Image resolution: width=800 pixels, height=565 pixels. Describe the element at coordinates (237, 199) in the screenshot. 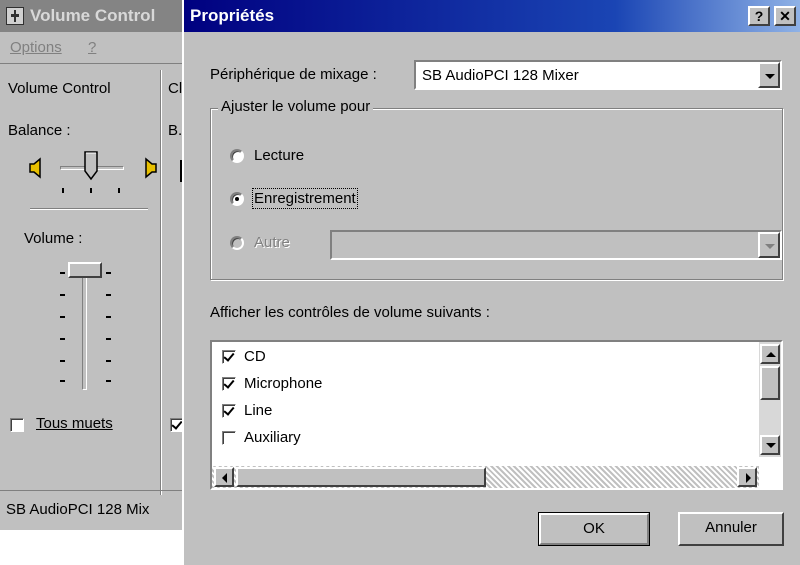

I see `radio-recording` at that location.